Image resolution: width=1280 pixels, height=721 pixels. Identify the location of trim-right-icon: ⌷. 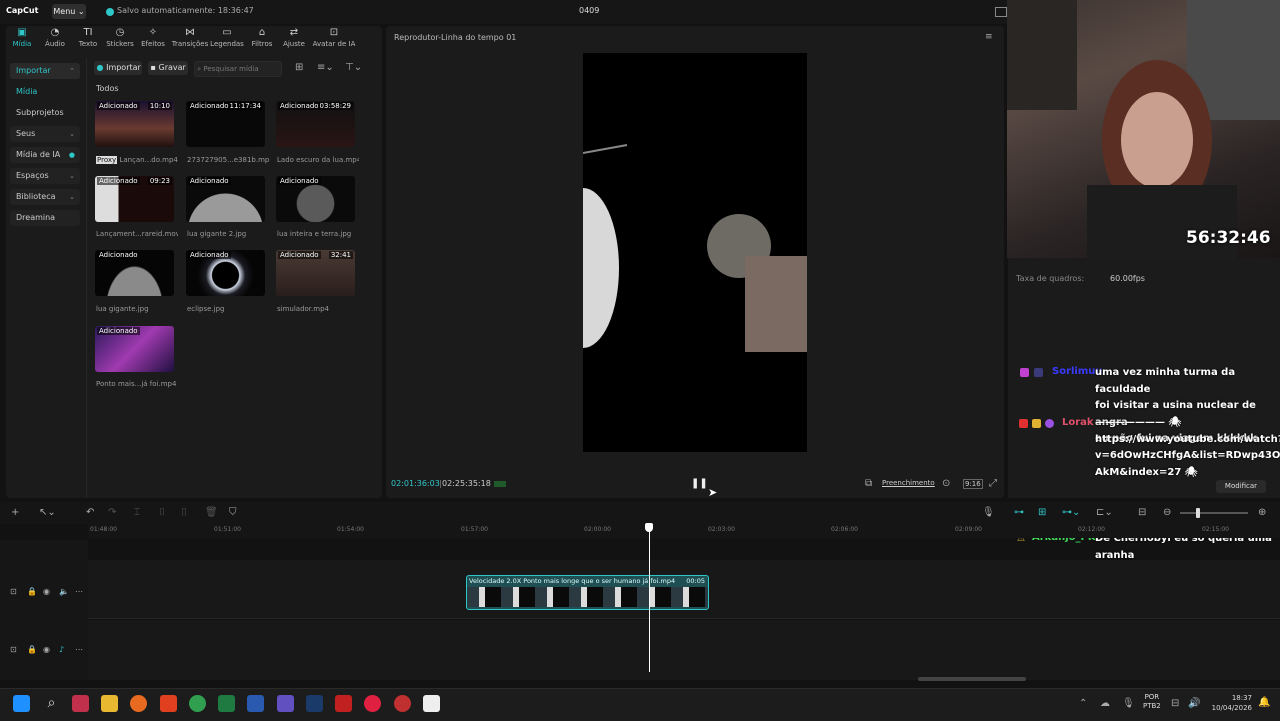
(184, 512).